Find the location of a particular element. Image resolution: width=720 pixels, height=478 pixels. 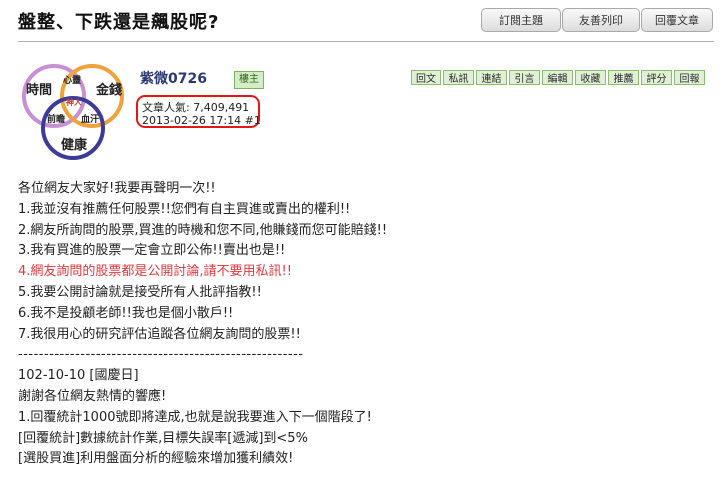

post-line: 2.網友所詢問的股票,買進的時機和您不同,他賺錢而您可能賠錢!! is located at coordinates (203, 230).